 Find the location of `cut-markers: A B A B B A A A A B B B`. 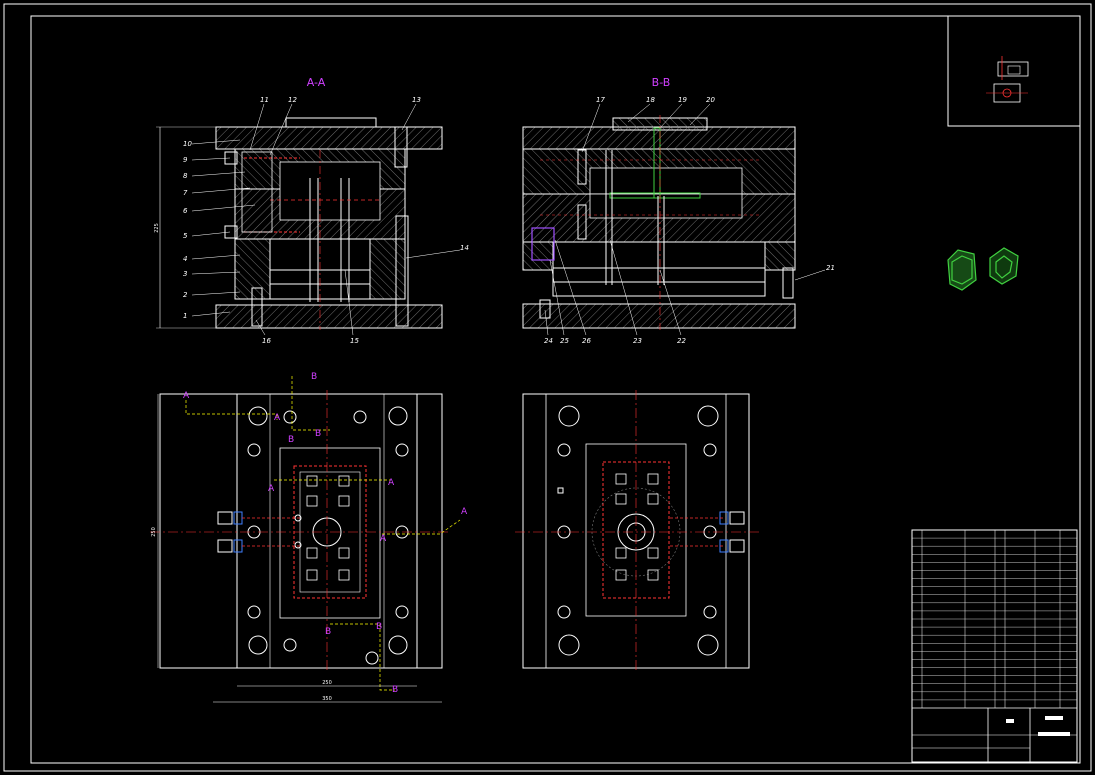

cut-markers: A B A B B A A A A B B B is located at coordinates (325, 533).